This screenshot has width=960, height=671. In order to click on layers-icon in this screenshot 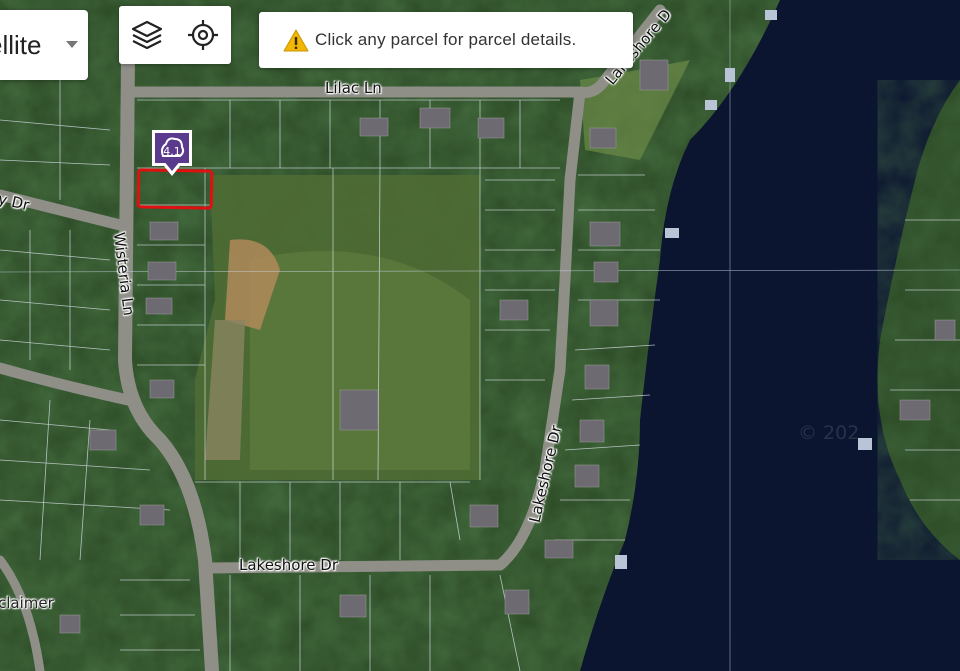, I will do `click(147, 35)`.